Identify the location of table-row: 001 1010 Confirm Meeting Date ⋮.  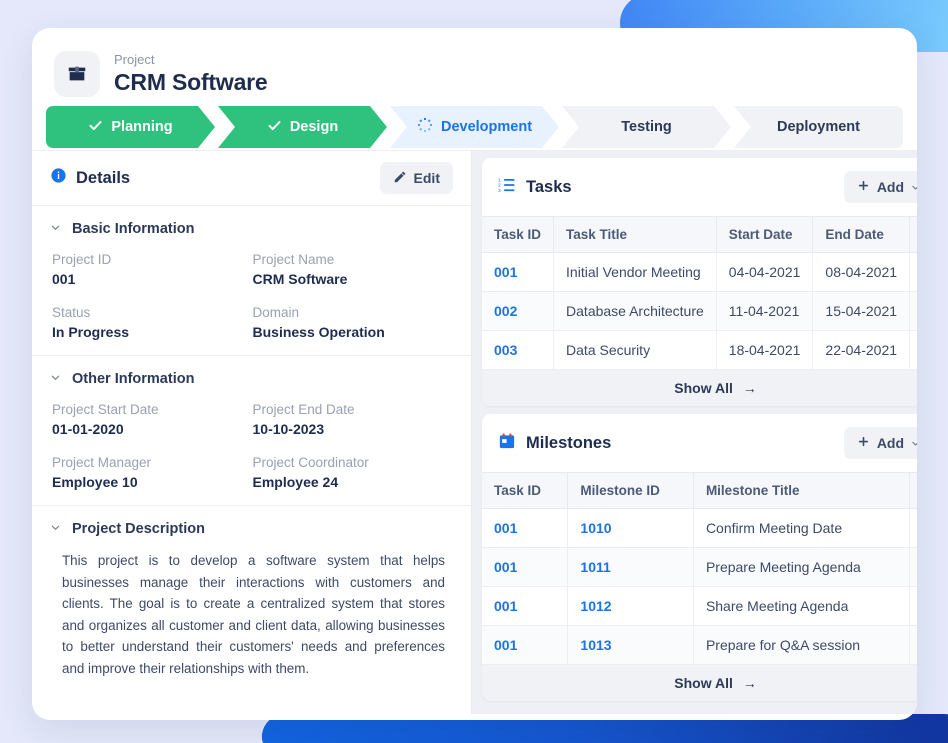
(699, 528).